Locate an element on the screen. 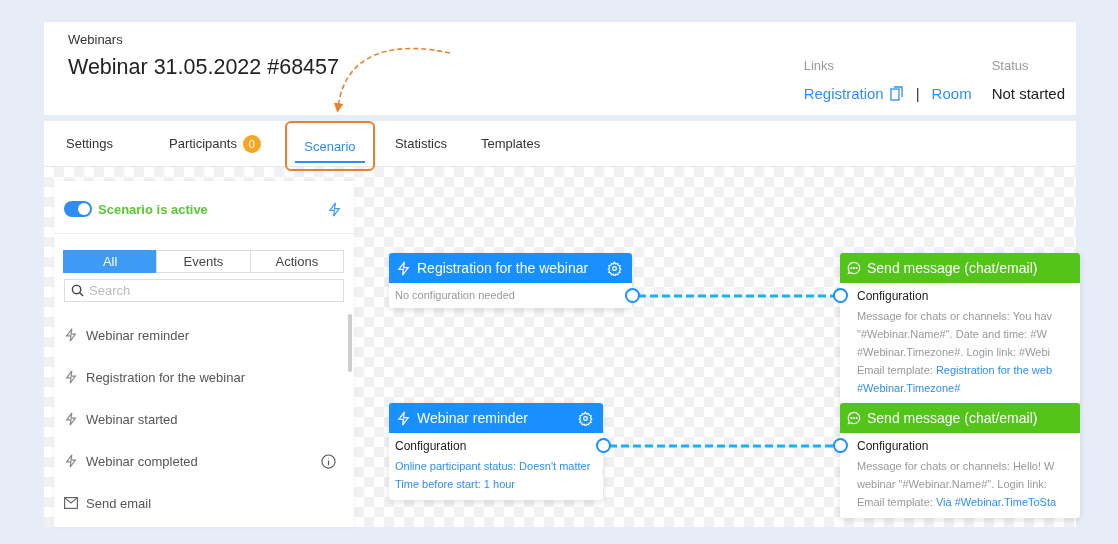 This screenshot has height=544, width=1118. node-card: Send message (chat/email) Configuration Message for chats or channels: Hello! W webinar "#Webinar.Name#". Login link: Email template: Via #Webinar.TimeToSta is located at coordinates (960, 460).